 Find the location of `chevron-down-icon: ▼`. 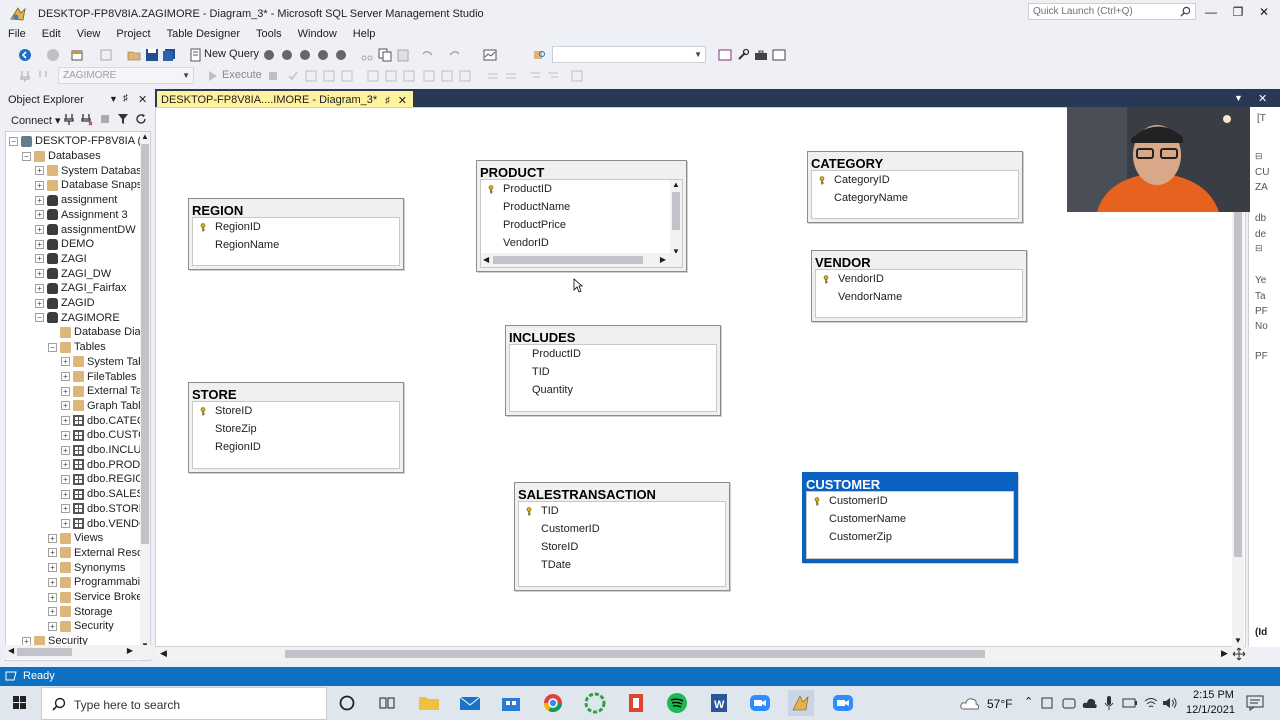

chevron-down-icon: ▼ is located at coordinates (1238, 98).